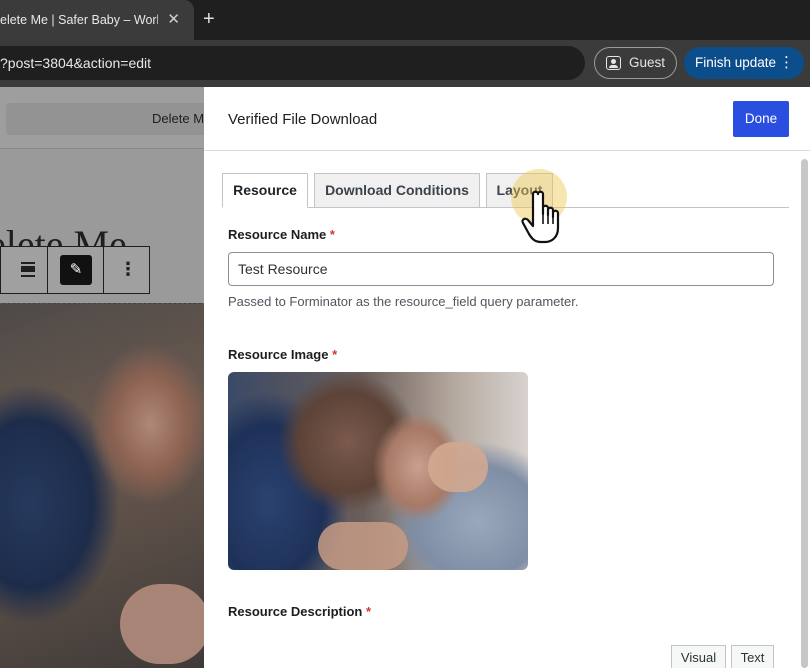  Describe the element at coordinates (128, 269) in the screenshot. I see `more-options-icon: ⋮` at that location.